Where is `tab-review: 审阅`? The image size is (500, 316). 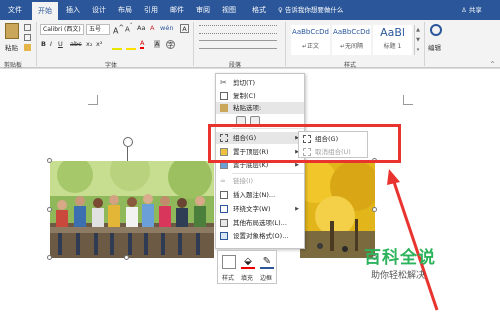
tab-review: 审阅 is located at coordinates (203, 10).